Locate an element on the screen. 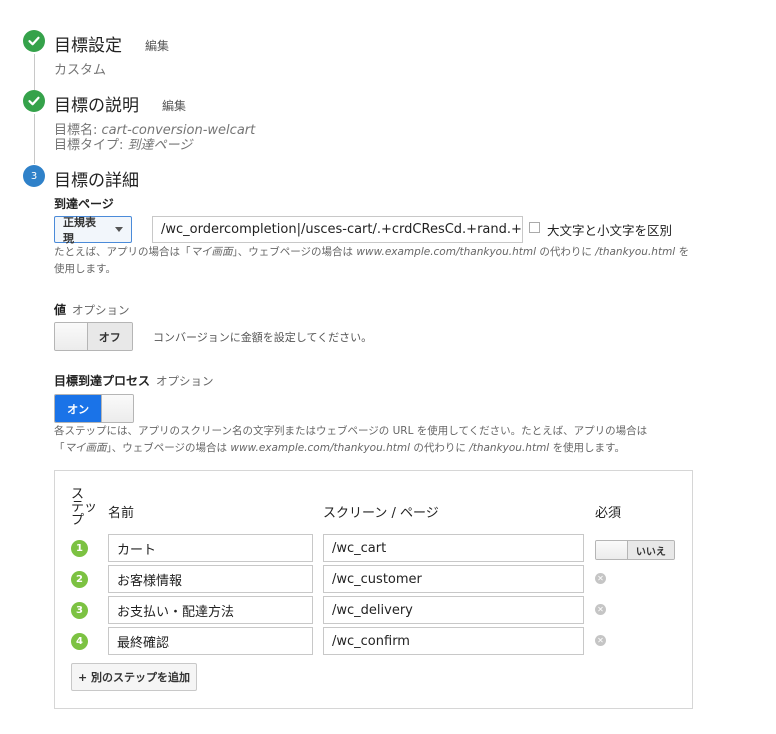 This screenshot has width=776, height=734. destination-help-text-2: 使用します。 is located at coordinates (85, 269).